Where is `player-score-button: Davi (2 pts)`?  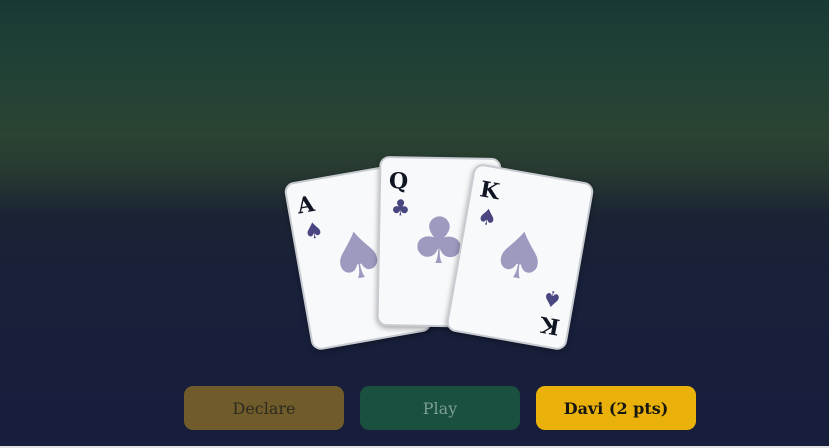 player-score-button: Davi (2 pts) is located at coordinates (616, 408).